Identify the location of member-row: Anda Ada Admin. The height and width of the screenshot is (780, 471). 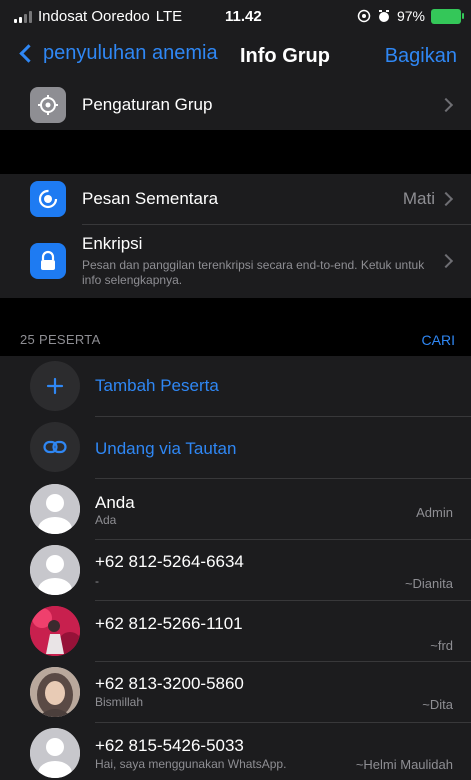
(235, 509).